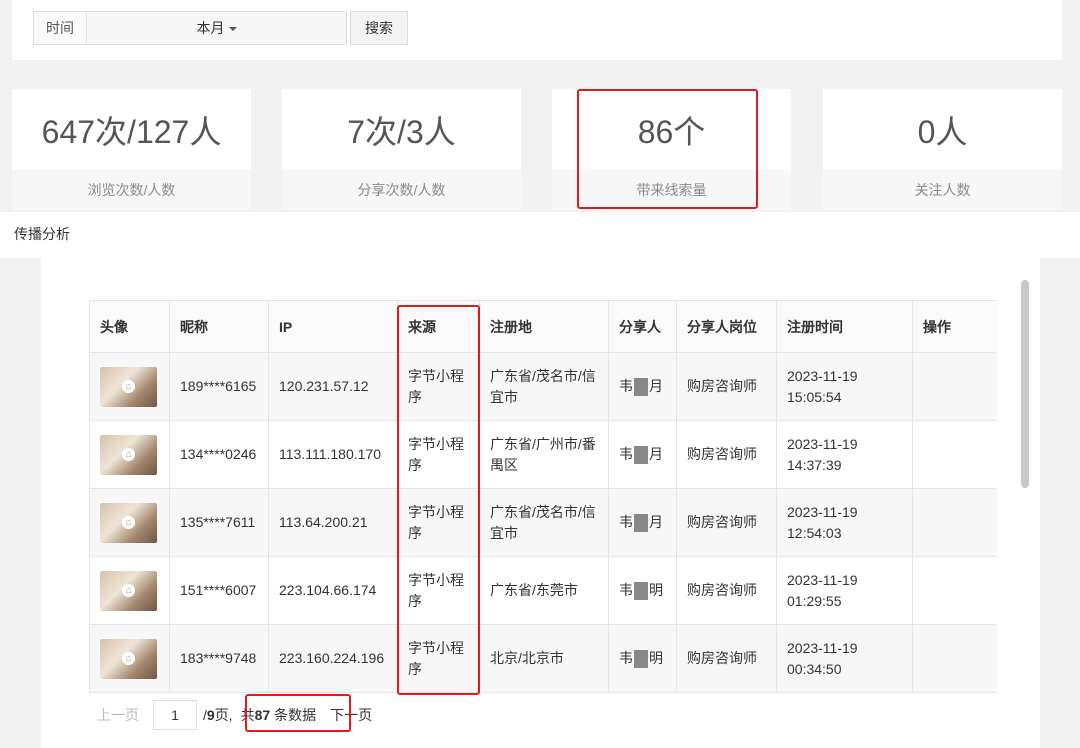 The width and height of the screenshot is (1080, 748). Describe the element at coordinates (401, 190) in the screenshot. I see `stat-label: 分享次数/人数` at that location.